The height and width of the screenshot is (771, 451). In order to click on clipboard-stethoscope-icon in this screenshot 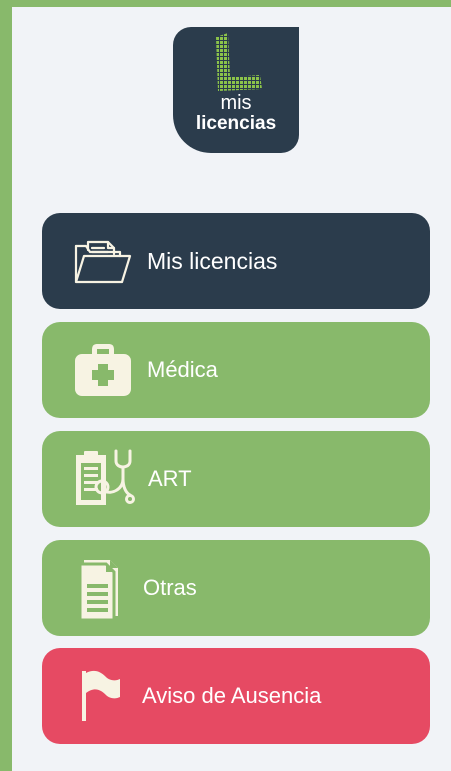, I will do `click(105, 477)`.